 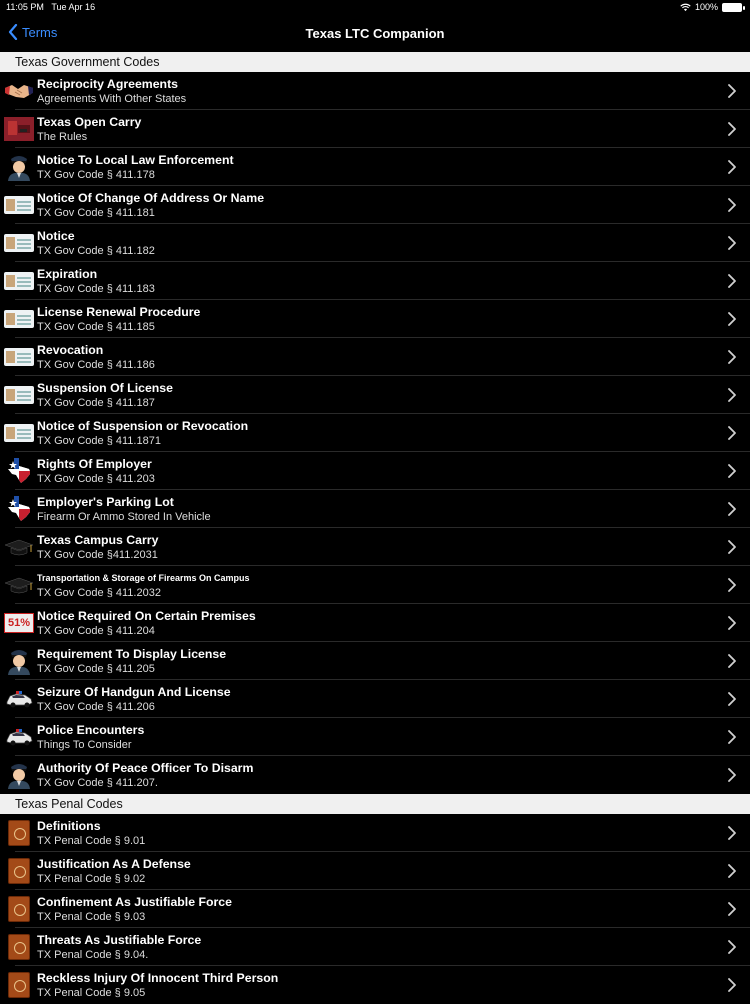 What do you see at coordinates (96, 250) in the screenshot?
I see `list-item-subtitle: TX Gov Code § 411.182` at bounding box center [96, 250].